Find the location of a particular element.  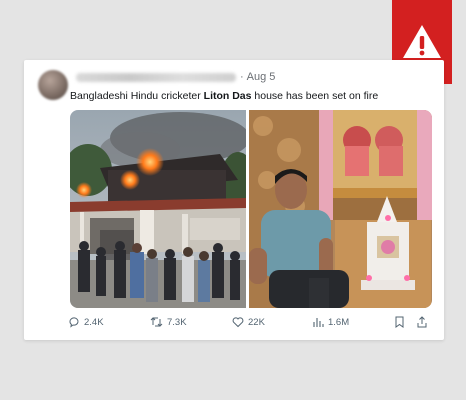

reply-icon is located at coordinates (74, 322).